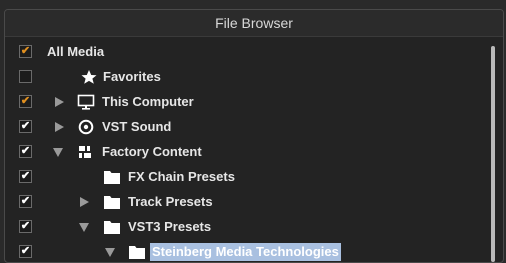 The width and height of the screenshot is (506, 263). I want to click on monitor-icon, so click(86, 102).